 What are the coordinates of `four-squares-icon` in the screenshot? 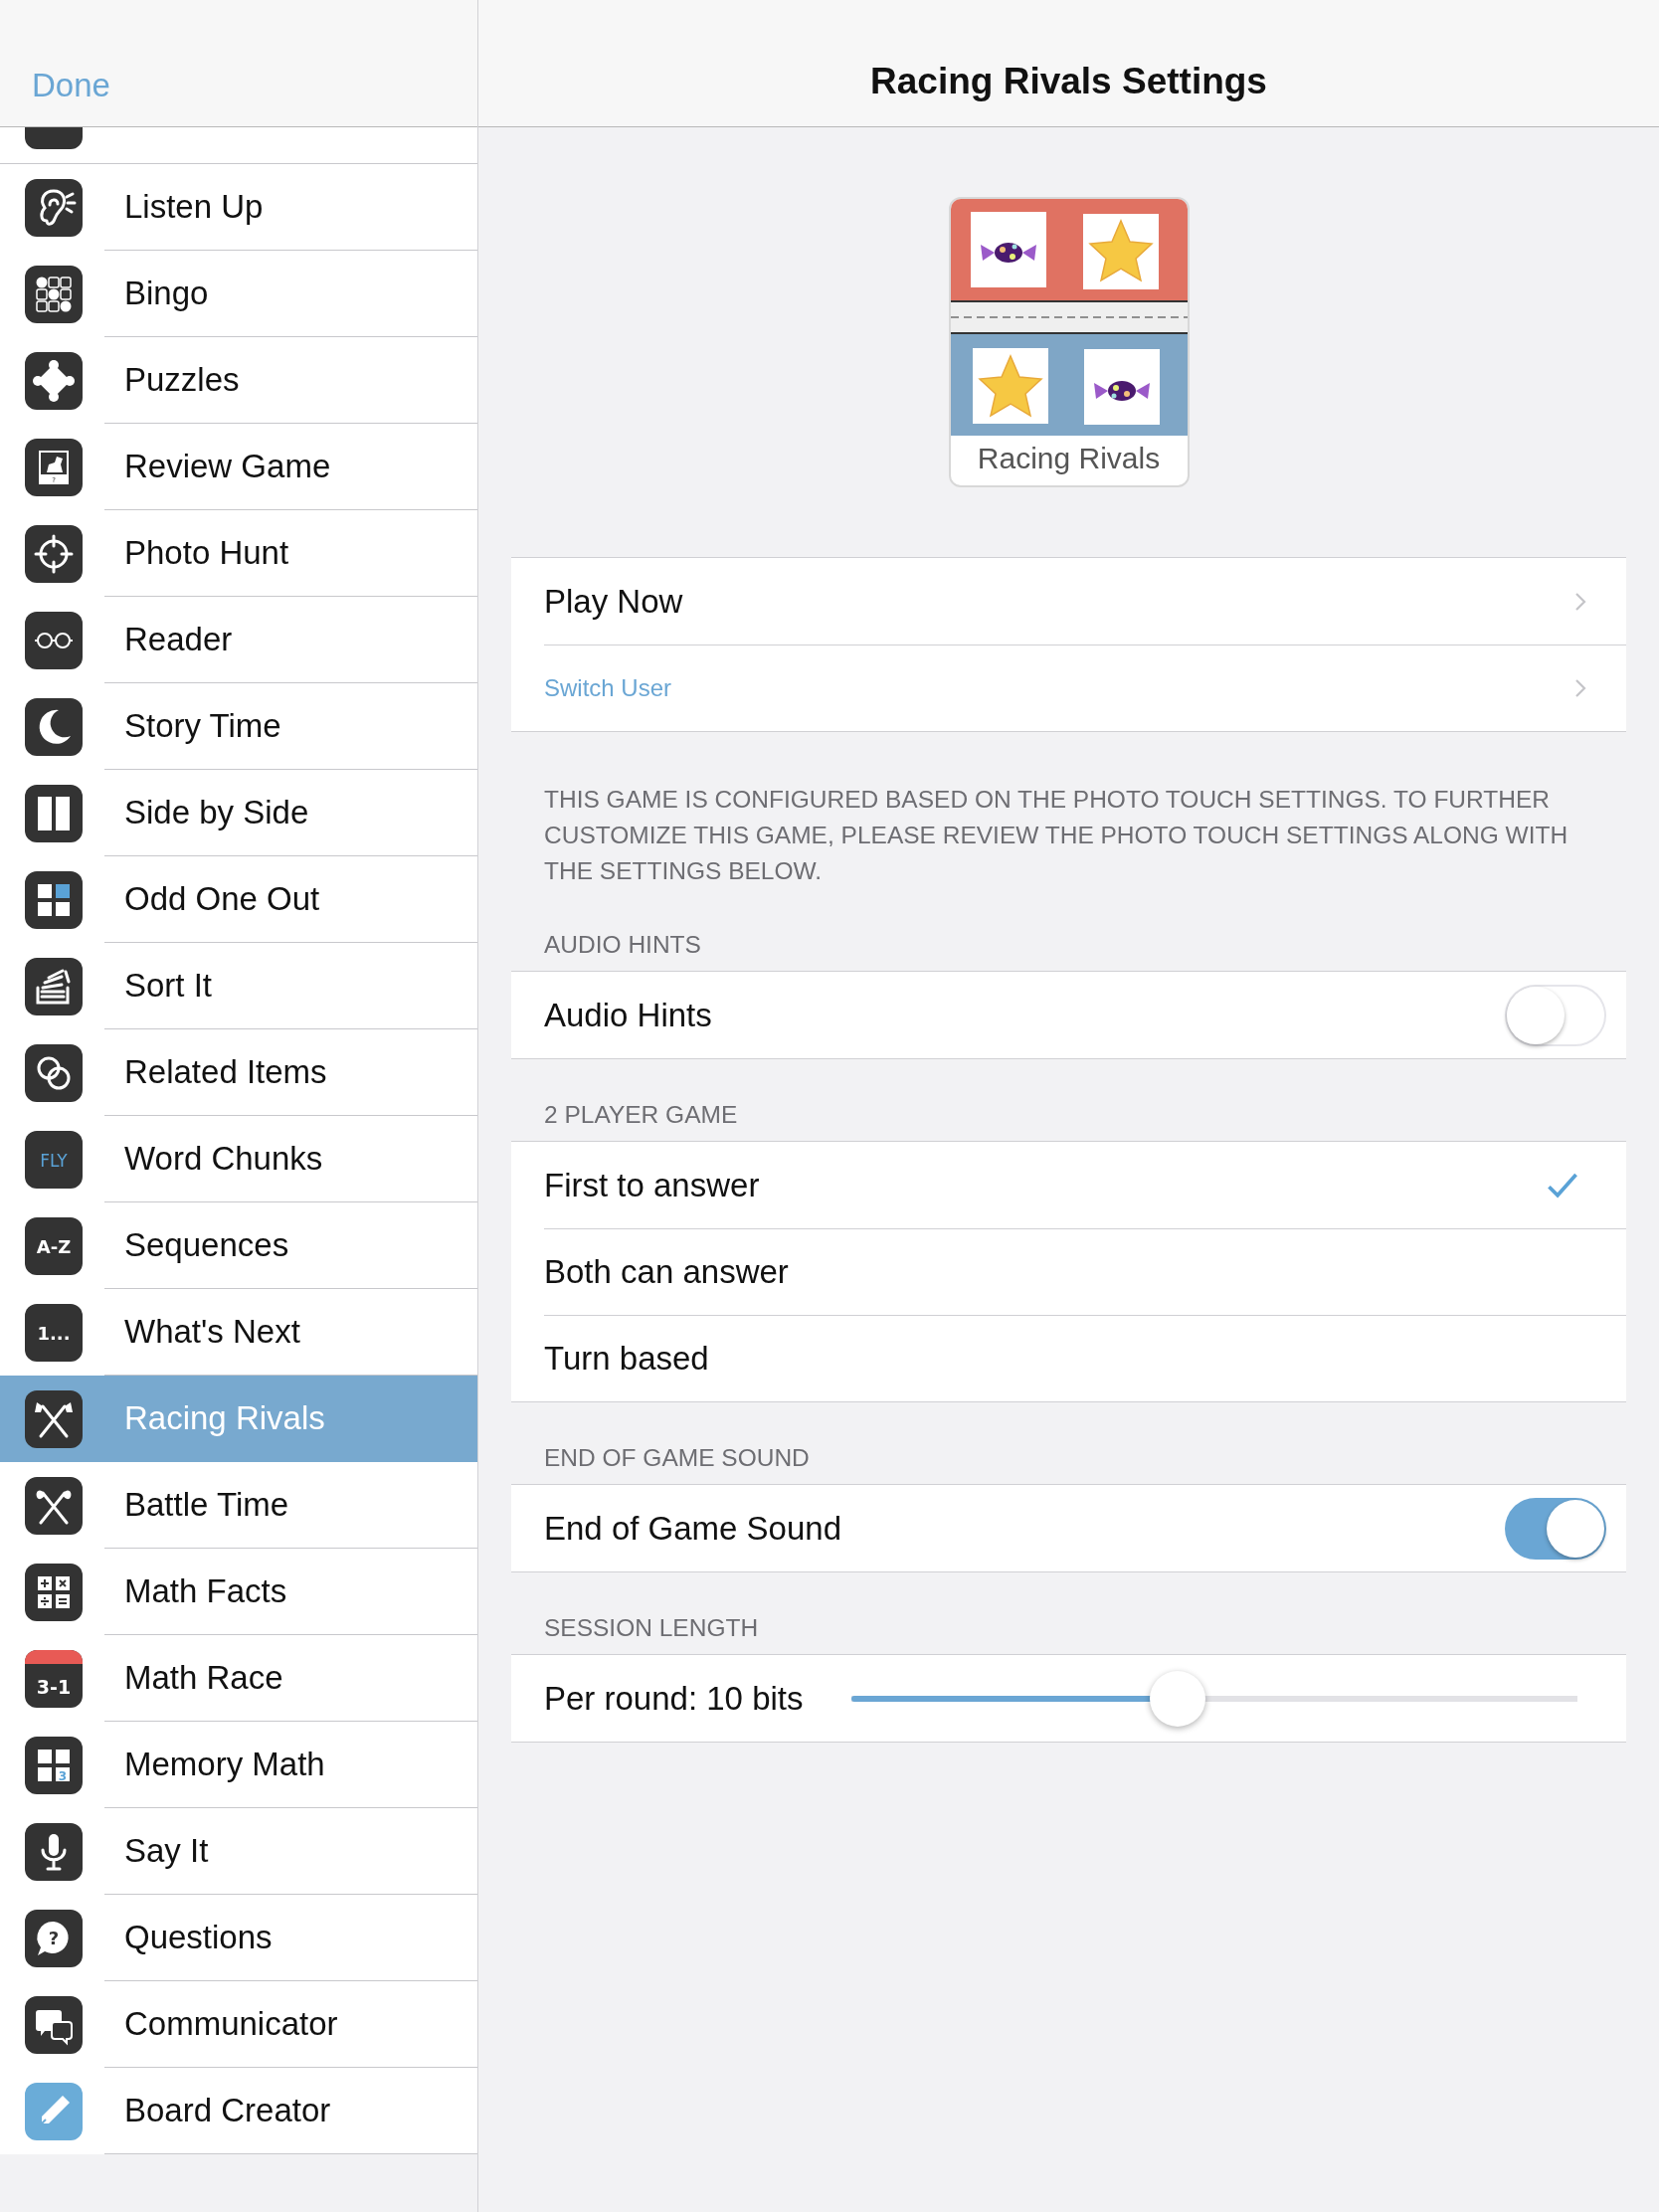 It's located at (54, 899).